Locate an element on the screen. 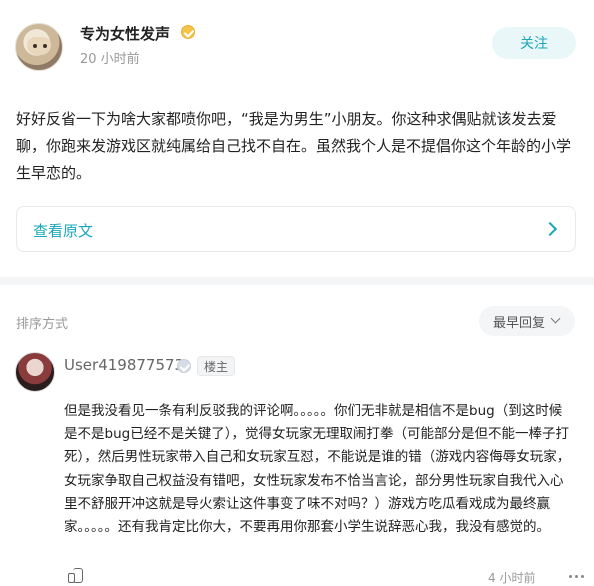  author-name: 专为女性发声 is located at coordinates (125, 33).